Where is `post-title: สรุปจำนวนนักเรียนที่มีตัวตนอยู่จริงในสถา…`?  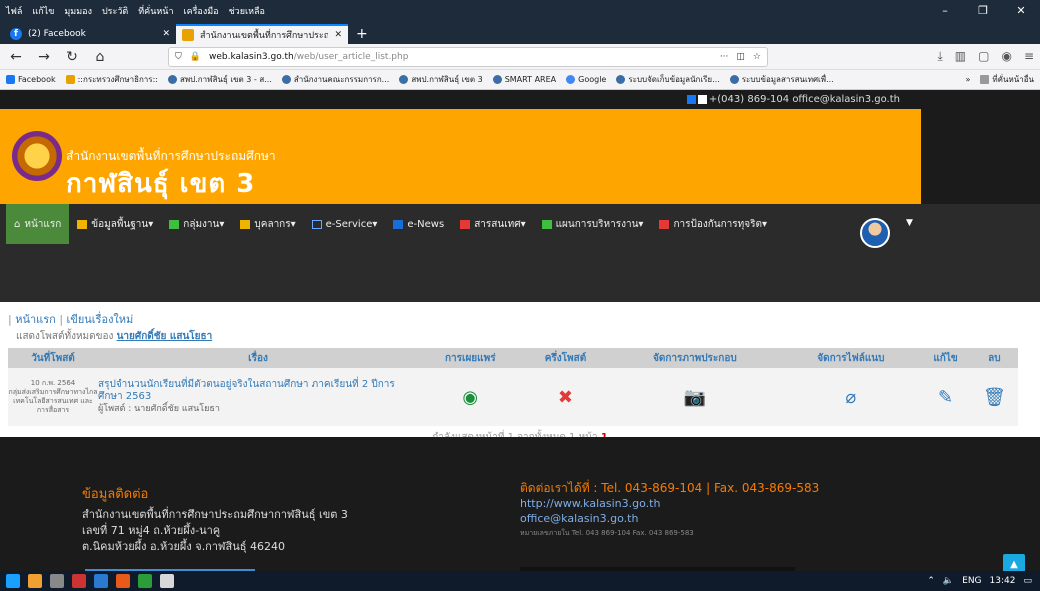
post-title: สรุปจำนวนนักเรียนที่มีตัวตนอยู่จริงในสถา… is located at coordinates (258, 391).